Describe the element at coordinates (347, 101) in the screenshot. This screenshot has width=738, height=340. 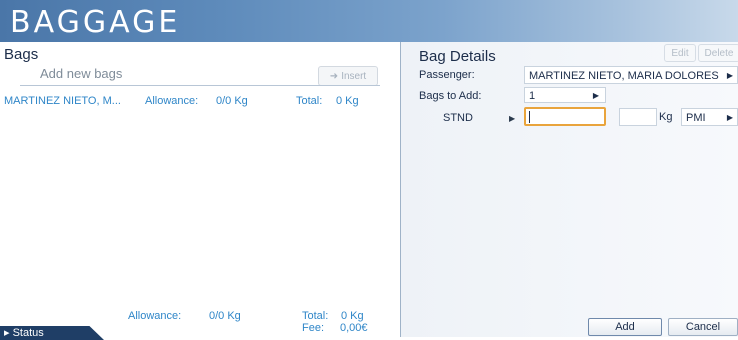
I see `bag-row-total-value: 0 Kg` at that location.